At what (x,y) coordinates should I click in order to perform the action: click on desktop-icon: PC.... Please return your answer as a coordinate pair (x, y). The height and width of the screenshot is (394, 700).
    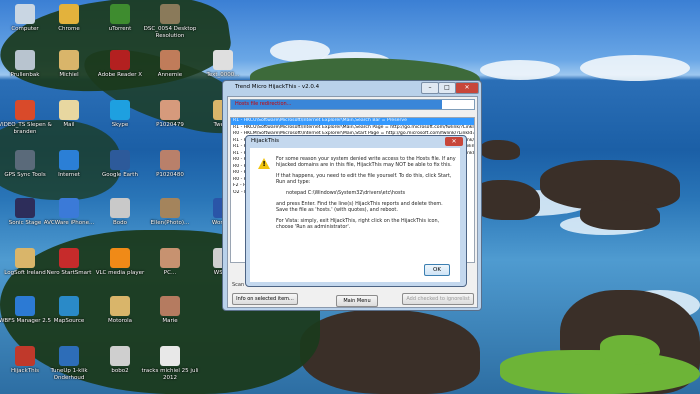
    Looking at the image, I should click on (170, 262).